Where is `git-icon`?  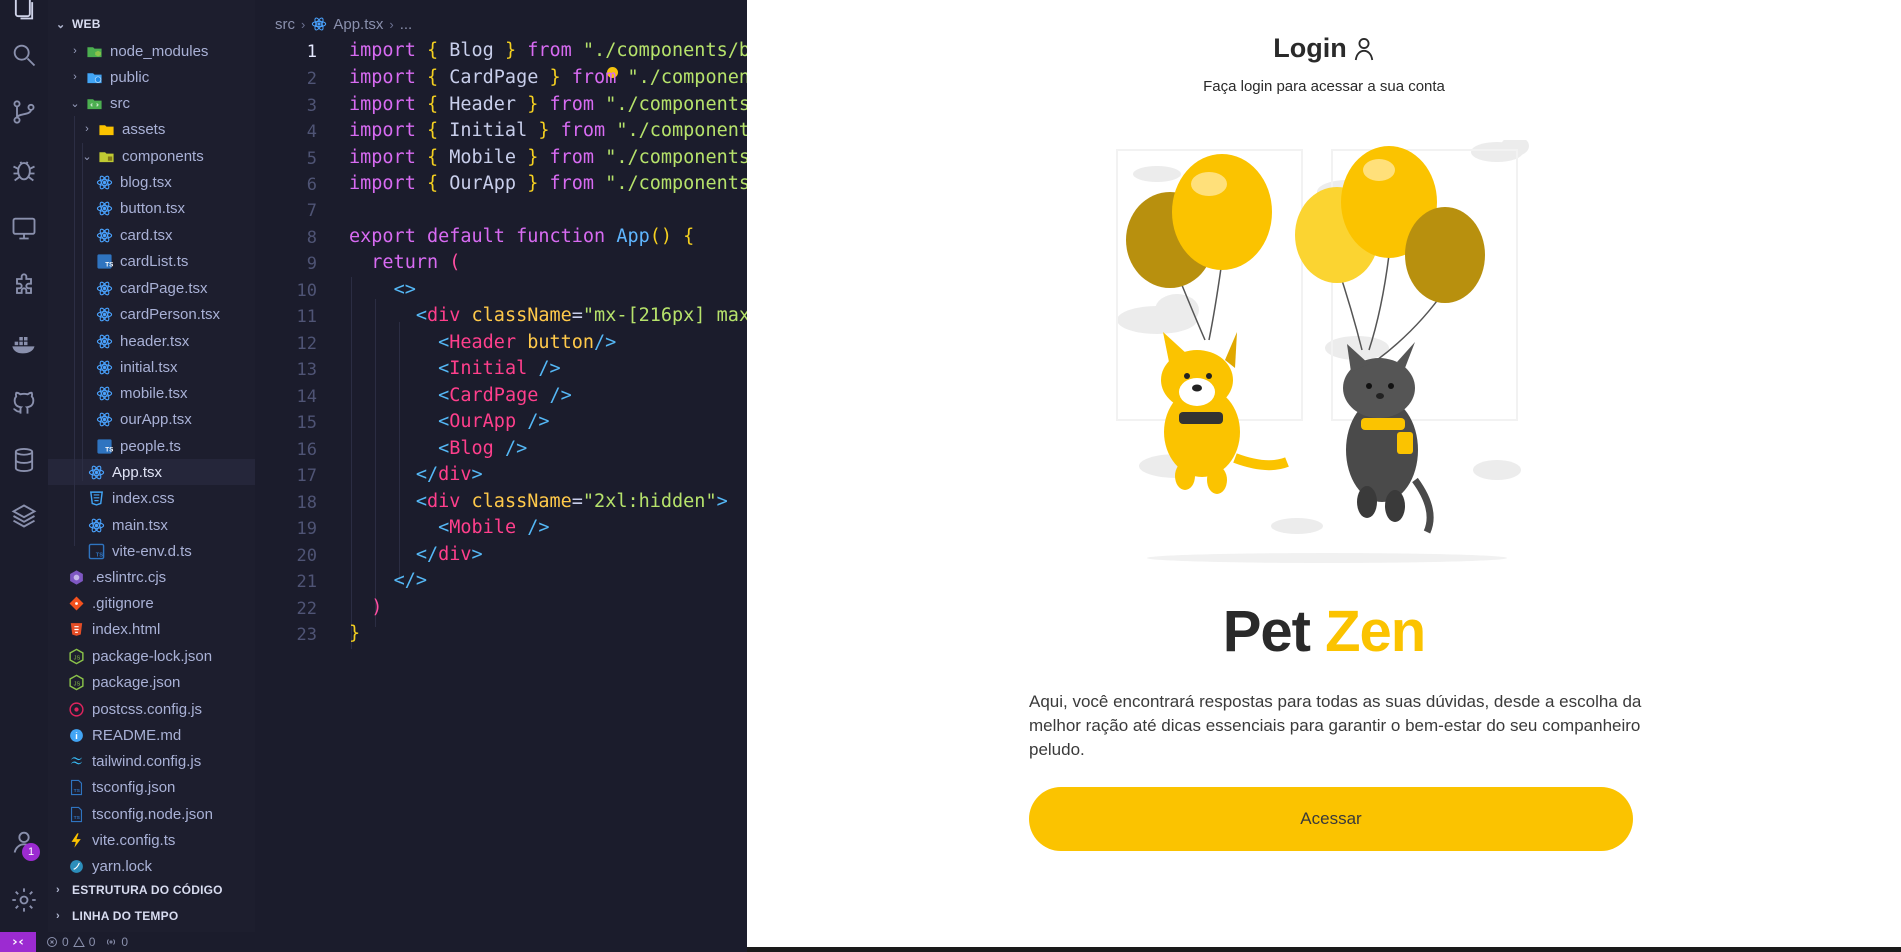
git-icon is located at coordinates (76, 603).